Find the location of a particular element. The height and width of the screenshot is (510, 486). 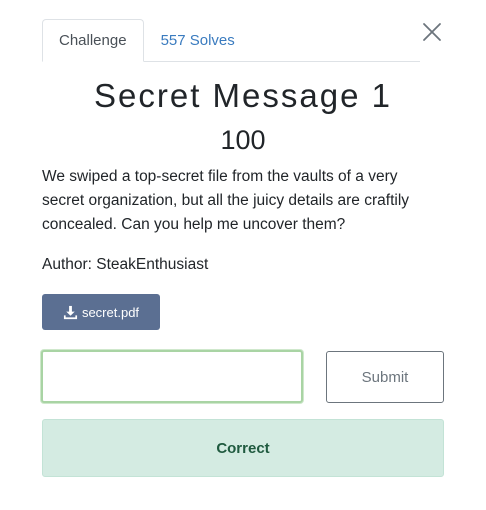

tab-challenge-label: Challenge is located at coordinates (93, 40).